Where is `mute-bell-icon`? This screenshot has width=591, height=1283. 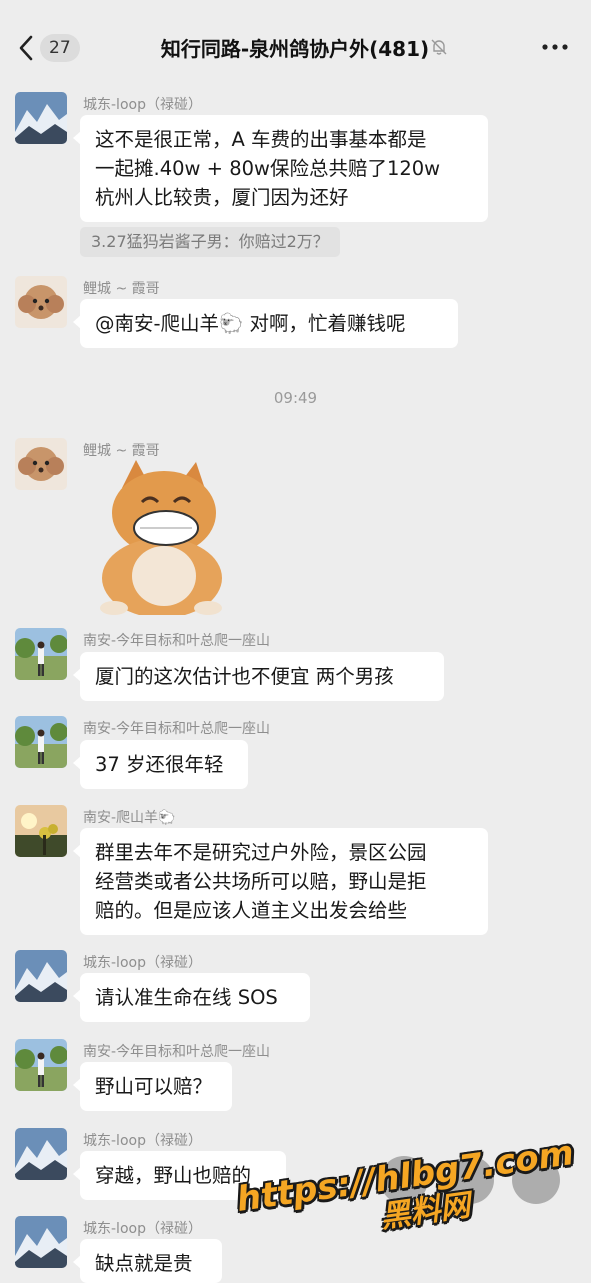 mute-bell-icon is located at coordinates (439, 47).